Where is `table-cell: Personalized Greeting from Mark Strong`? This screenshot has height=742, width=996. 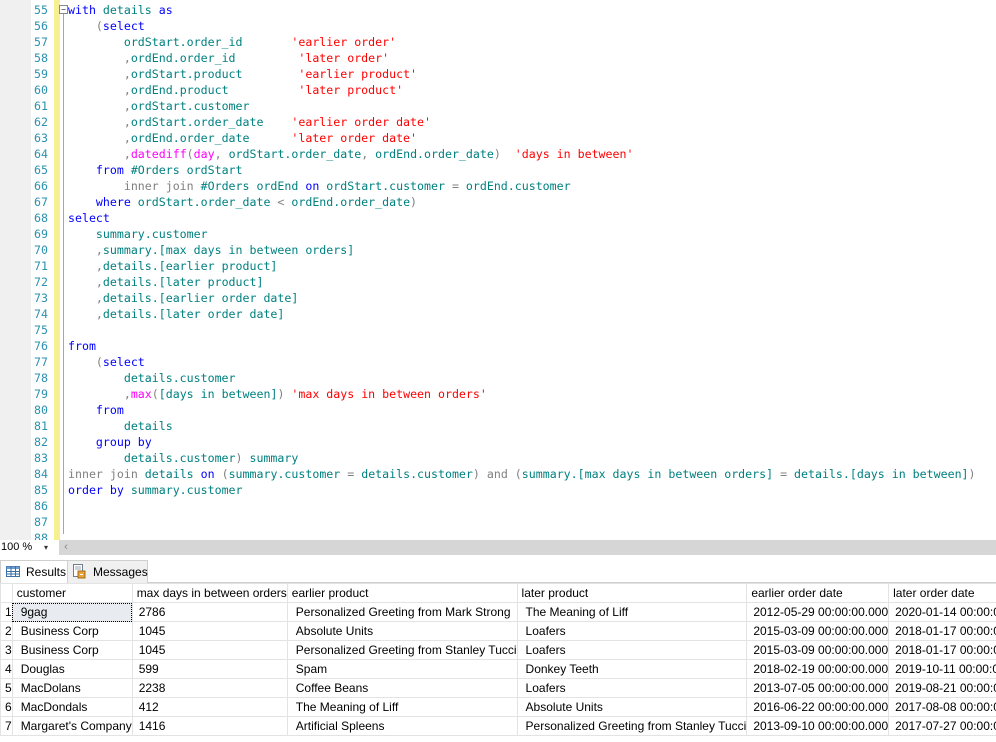 table-cell: Personalized Greeting from Mark Strong is located at coordinates (402, 612).